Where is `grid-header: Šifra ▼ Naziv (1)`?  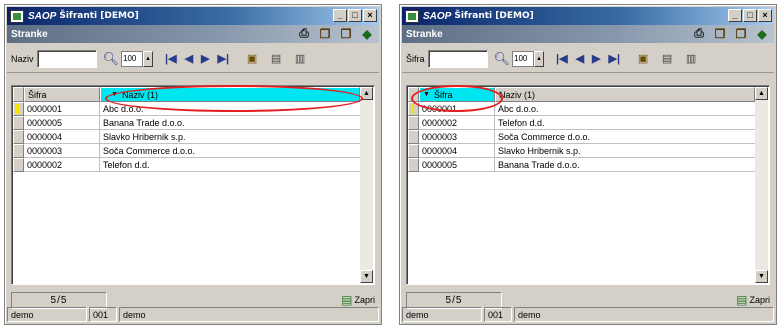
grid-header: Šifra ▼ Naziv (1) is located at coordinates (186, 94).